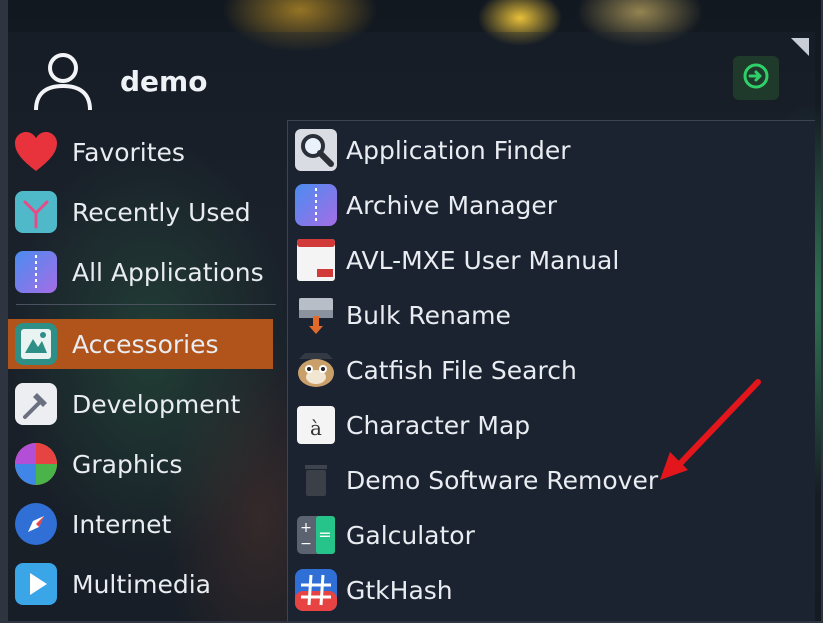 Image resolution: width=823 pixels, height=623 pixels. What do you see at coordinates (548, 535) in the screenshot?
I see `app-galculator: + − = Galculator` at bounding box center [548, 535].